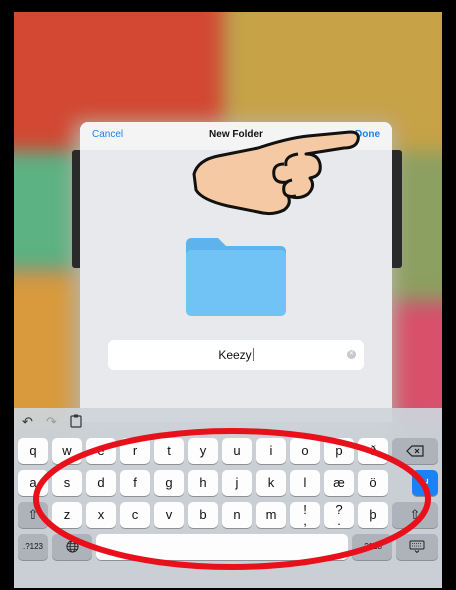 This screenshot has width=456, height=590. I want to click on folder-name-input-value: Keezy, so click(236, 355).